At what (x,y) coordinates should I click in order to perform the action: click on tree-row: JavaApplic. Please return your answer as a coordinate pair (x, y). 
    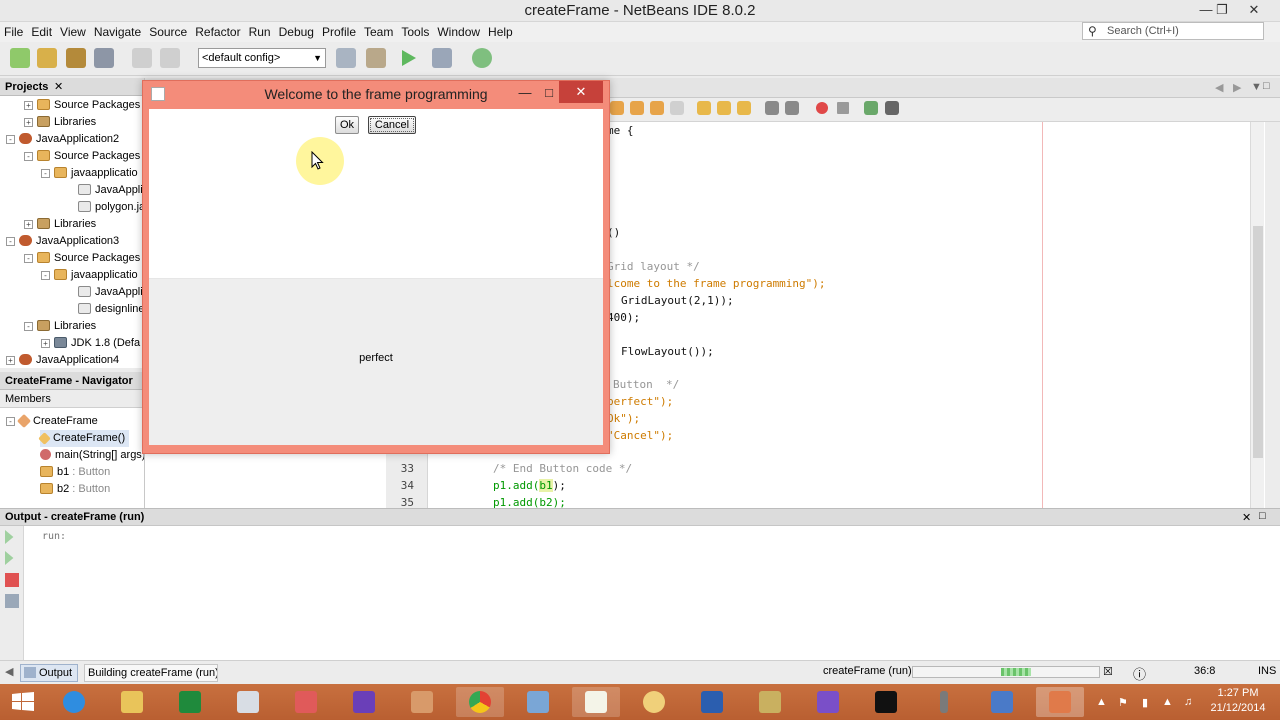
    Looking at the image, I should click on (113, 190).